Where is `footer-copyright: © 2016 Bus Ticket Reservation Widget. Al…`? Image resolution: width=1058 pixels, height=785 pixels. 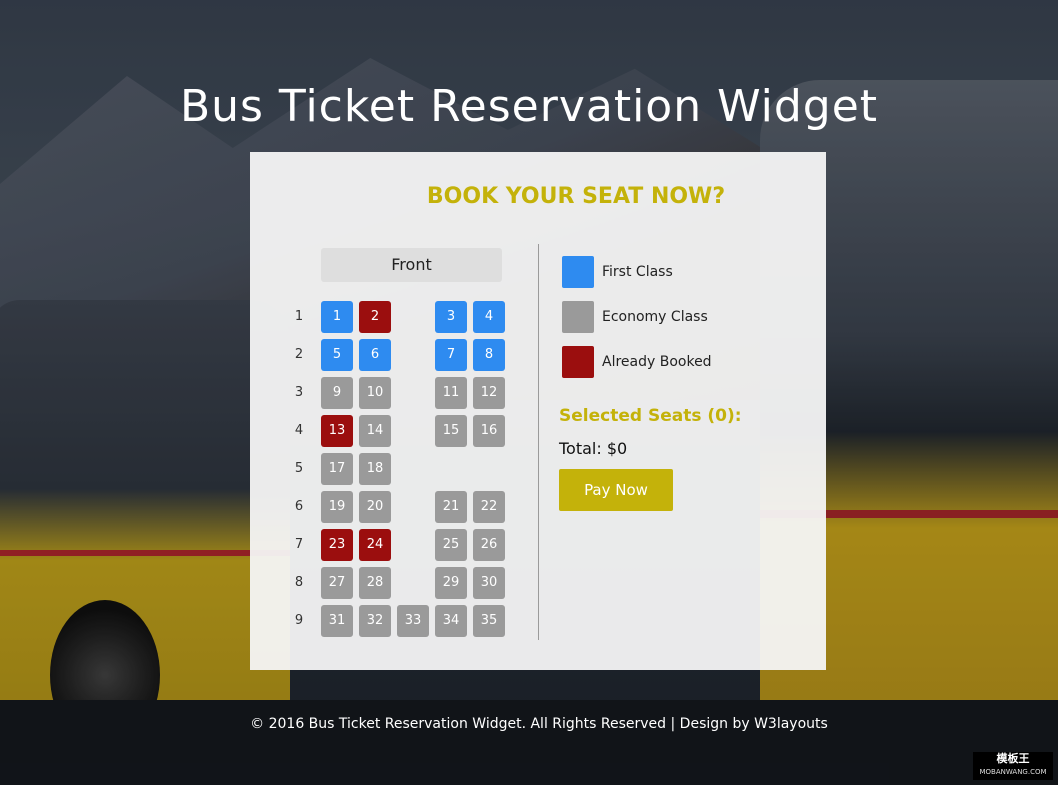
footer-copyright: © 2016 Bus Ticket Reservation Widget. Al… is located at coordinates (539, 724).